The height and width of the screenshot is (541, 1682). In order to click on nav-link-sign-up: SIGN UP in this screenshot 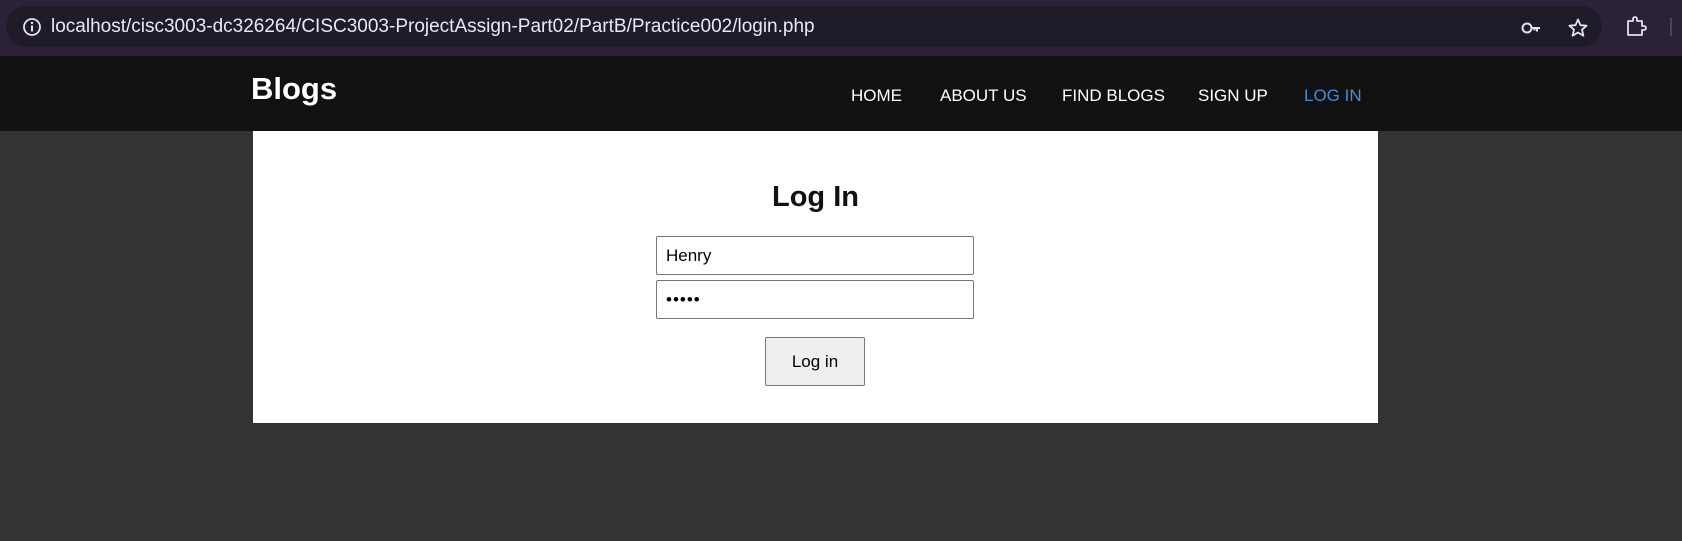, I will do `click(1233, 96)`.